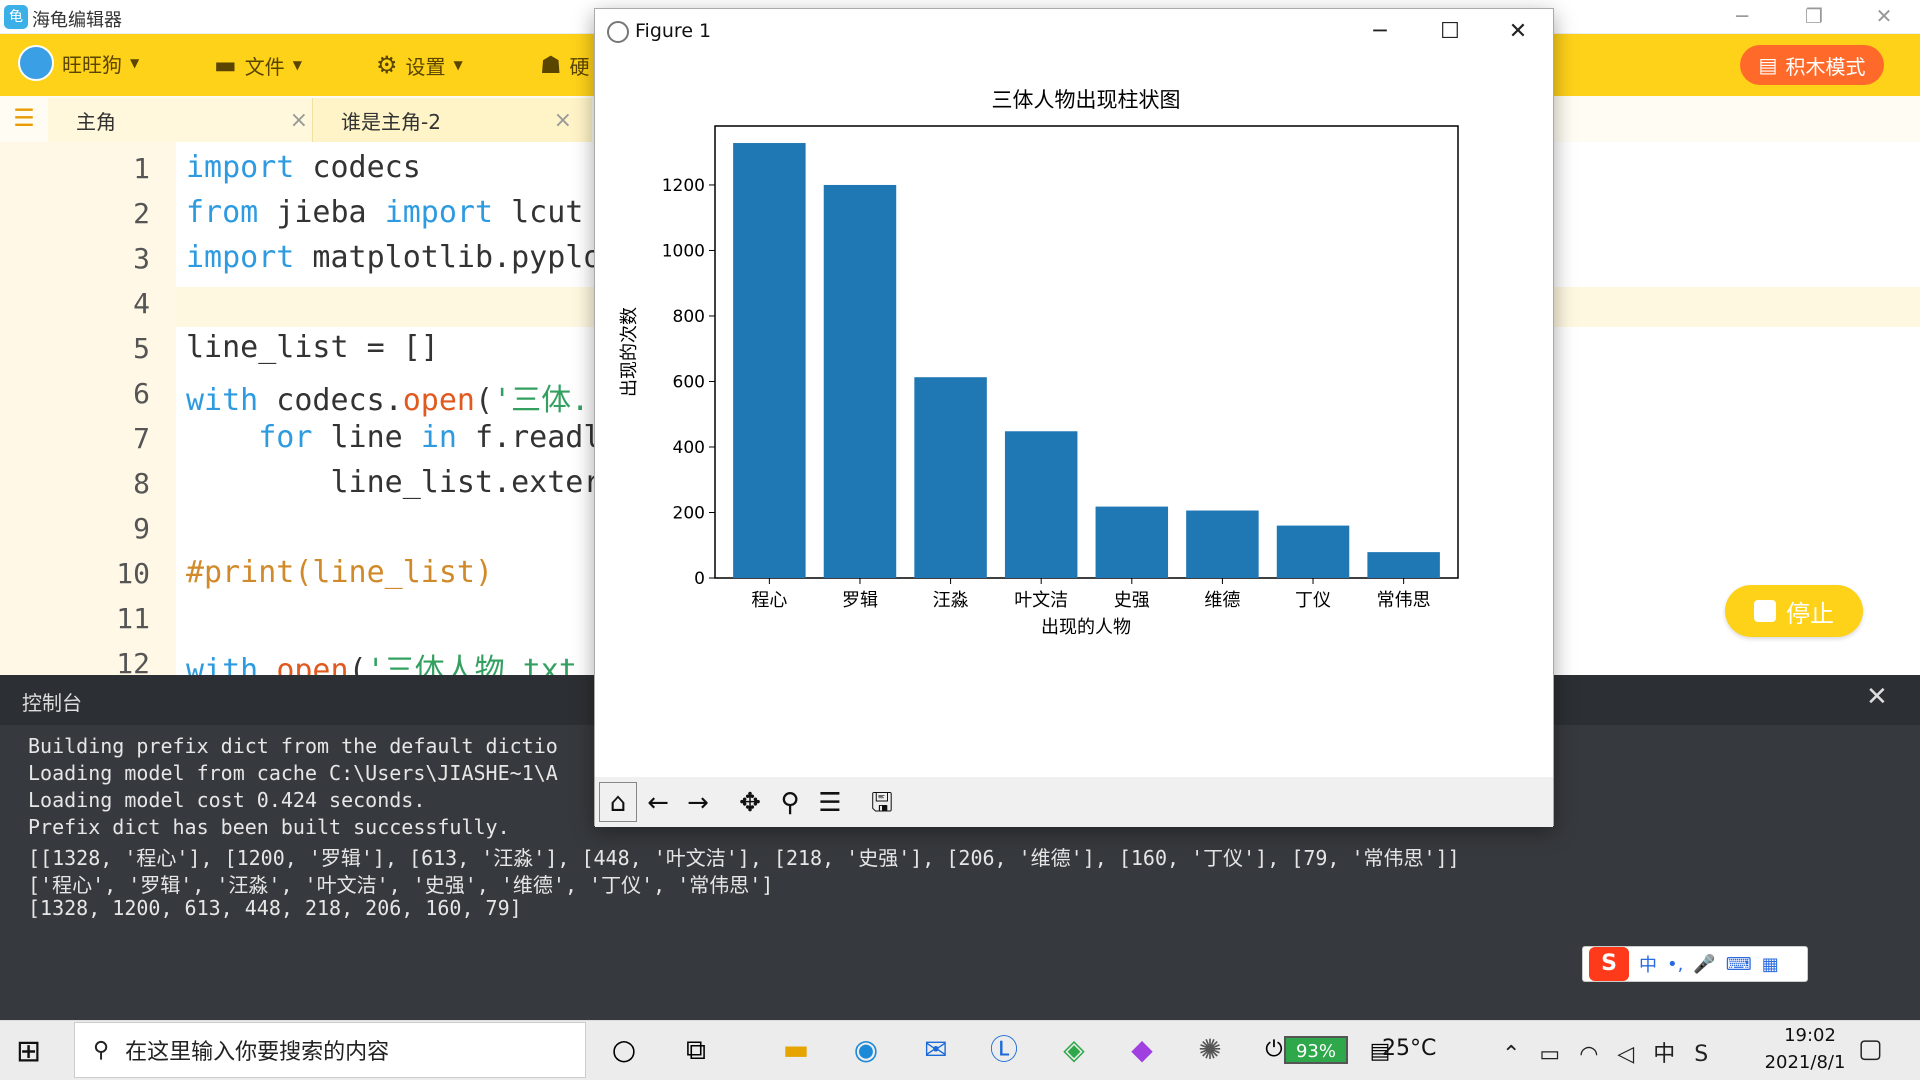 The image size is (1920, 1080). What do you see at coordinates (1675, 964) in the screenshot?
I see `punctuation-icon: •,` at bounding box center [1675, 964].